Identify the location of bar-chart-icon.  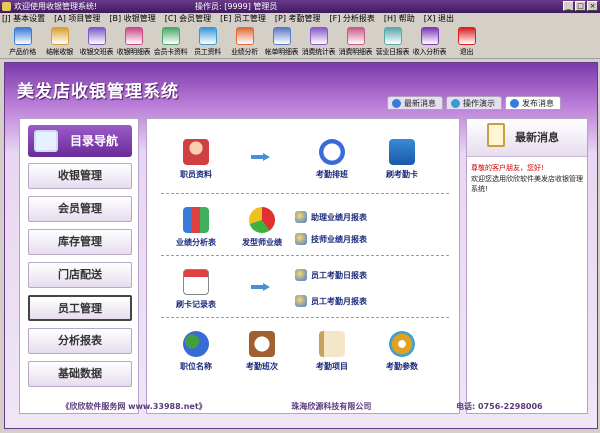
(196, 220).